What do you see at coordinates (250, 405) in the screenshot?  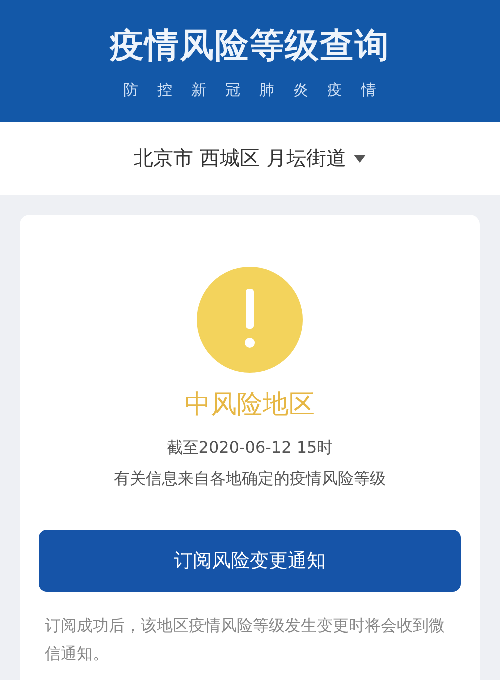 I see `risk-level: 中风险地区` at bounding box center [250, 405].